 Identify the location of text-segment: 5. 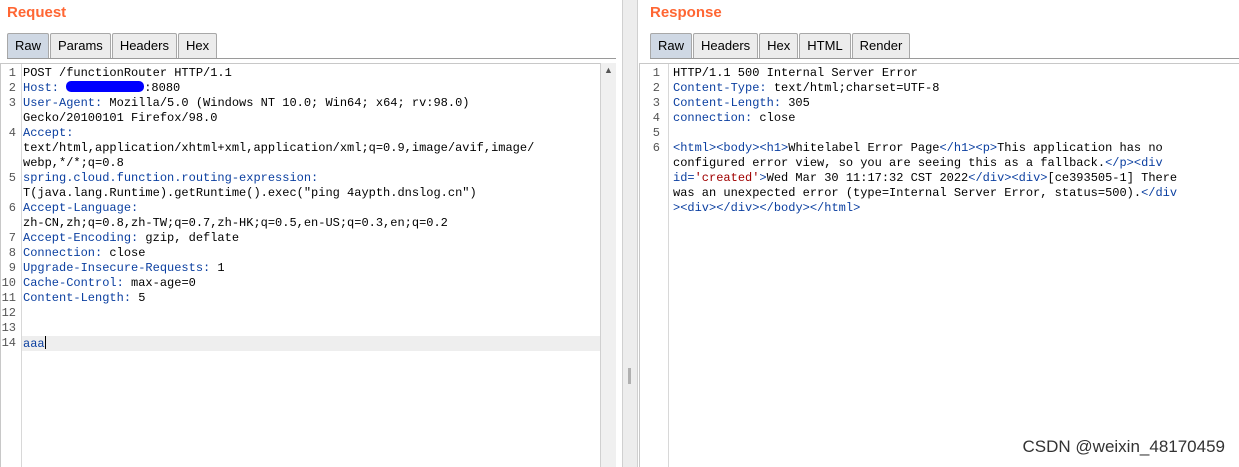
(138, 298).